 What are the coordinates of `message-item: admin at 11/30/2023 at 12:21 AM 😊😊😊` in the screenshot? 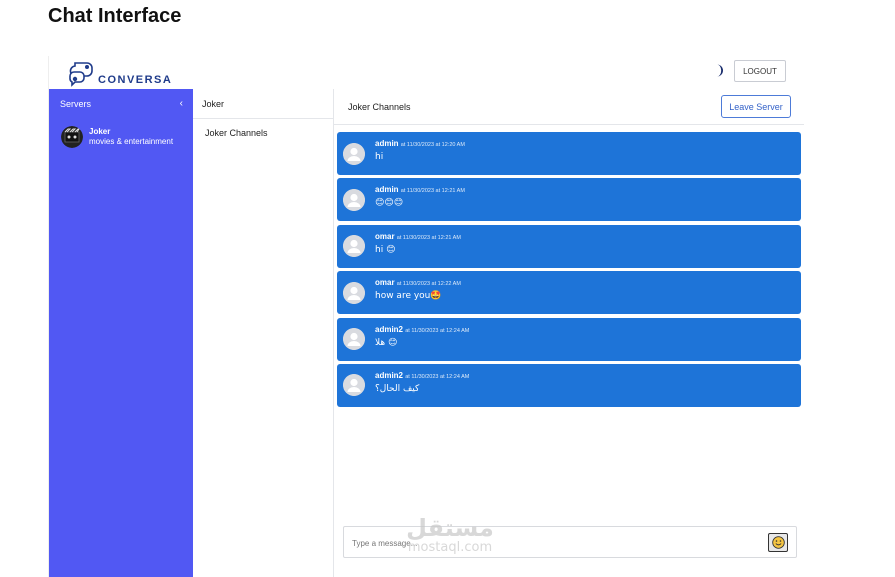 It's located at (569, 200).